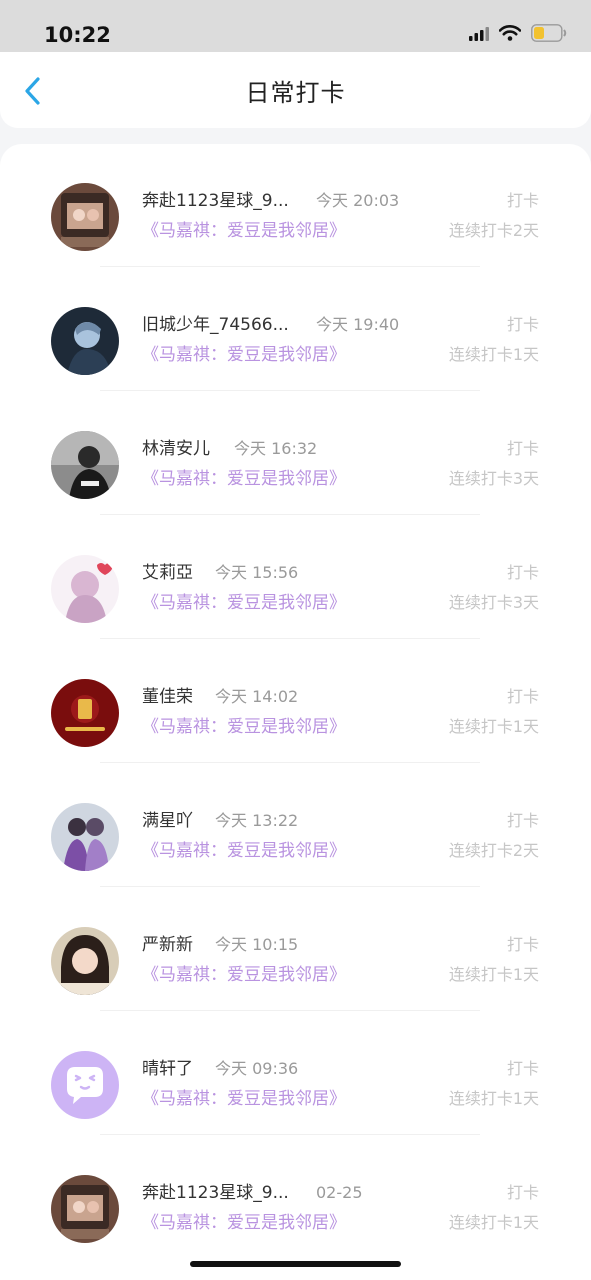 This screenshot has height=1280, width=591. What do you see at coordinates (167, 1069) in the screenshot?
I see `user-name: 晴轩了` at bounding box center [167, 1069].